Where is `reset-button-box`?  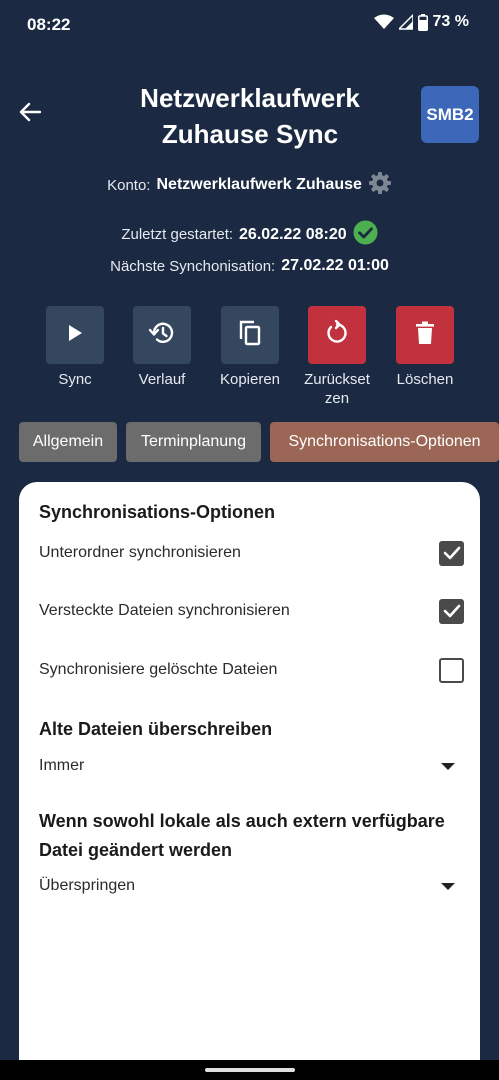
reset-button-box is located at coordinates (337, 335).